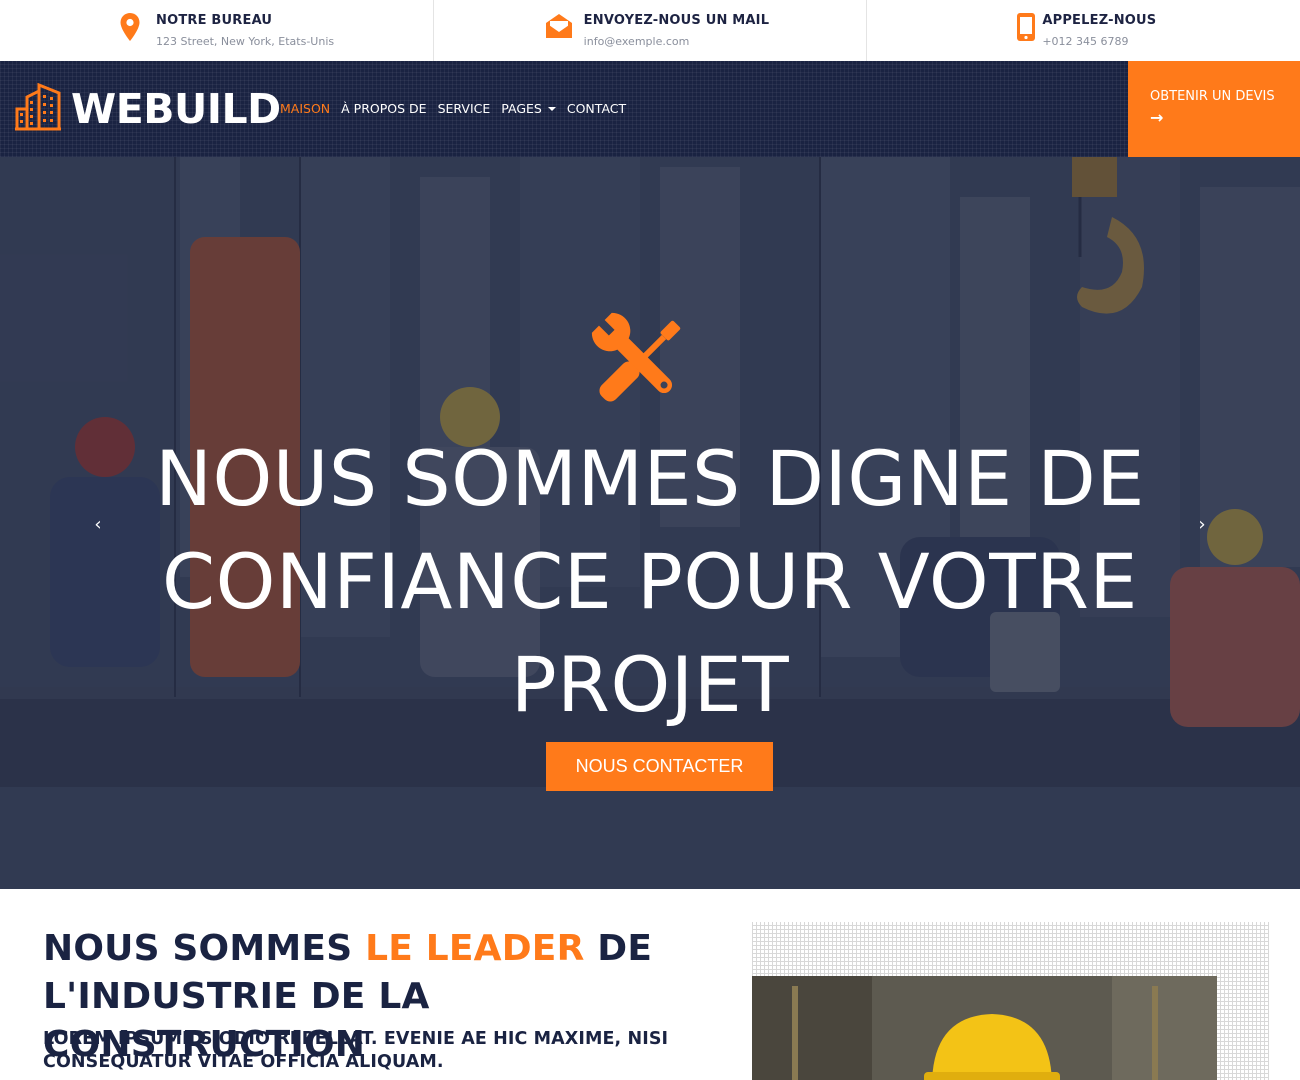 The image size is (1300, 1080). What do you see at coordinates (176, 108) in the screenshot?
I see `brand-name: WEBUILD` at bounding box center [176, 108].